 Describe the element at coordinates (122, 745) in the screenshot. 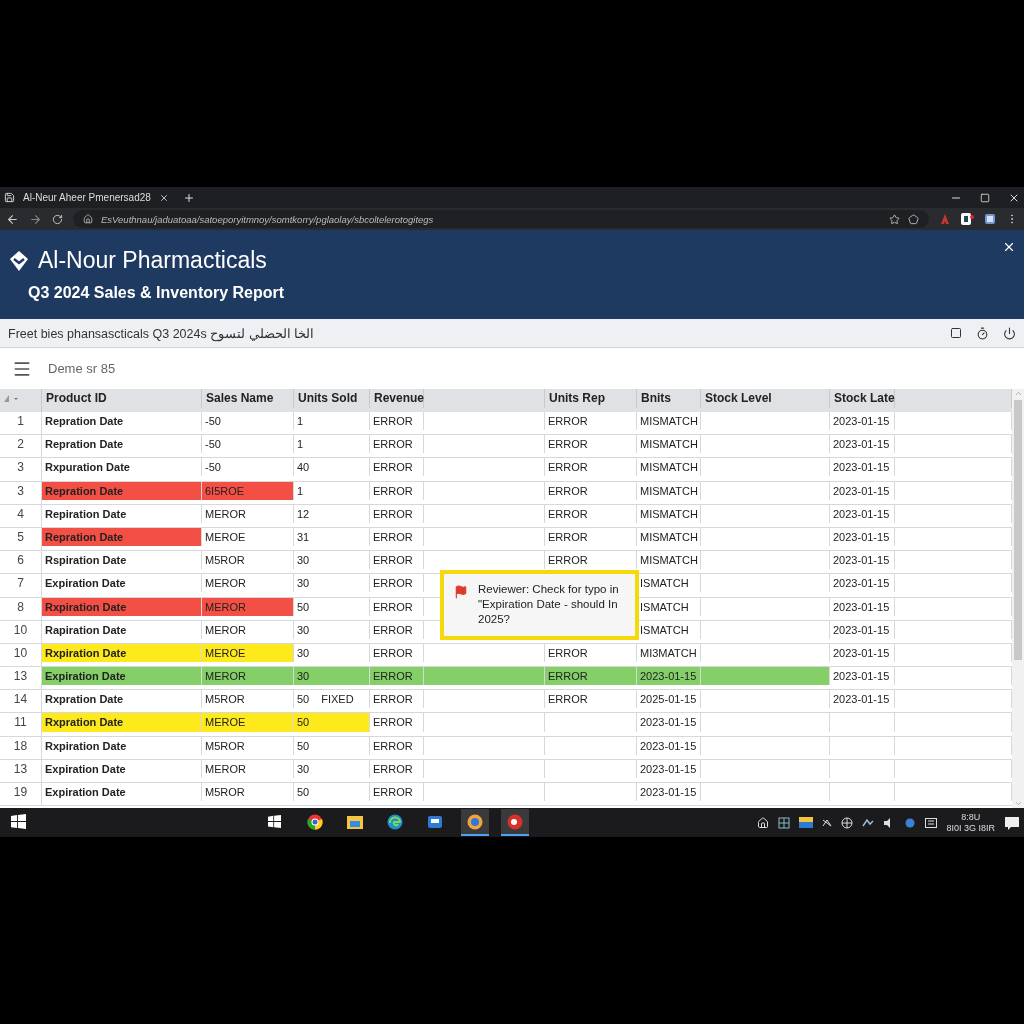

I see `table-cell: Rxpiration Date` at that location.